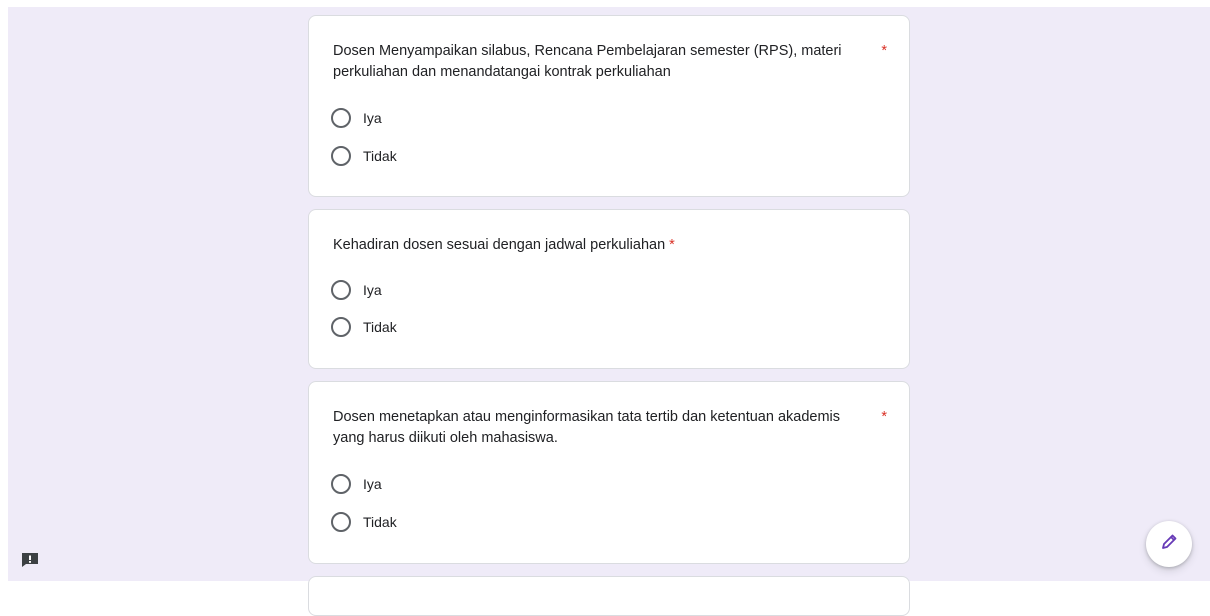  I want to click on pencil-icon, so click(1169, 544).